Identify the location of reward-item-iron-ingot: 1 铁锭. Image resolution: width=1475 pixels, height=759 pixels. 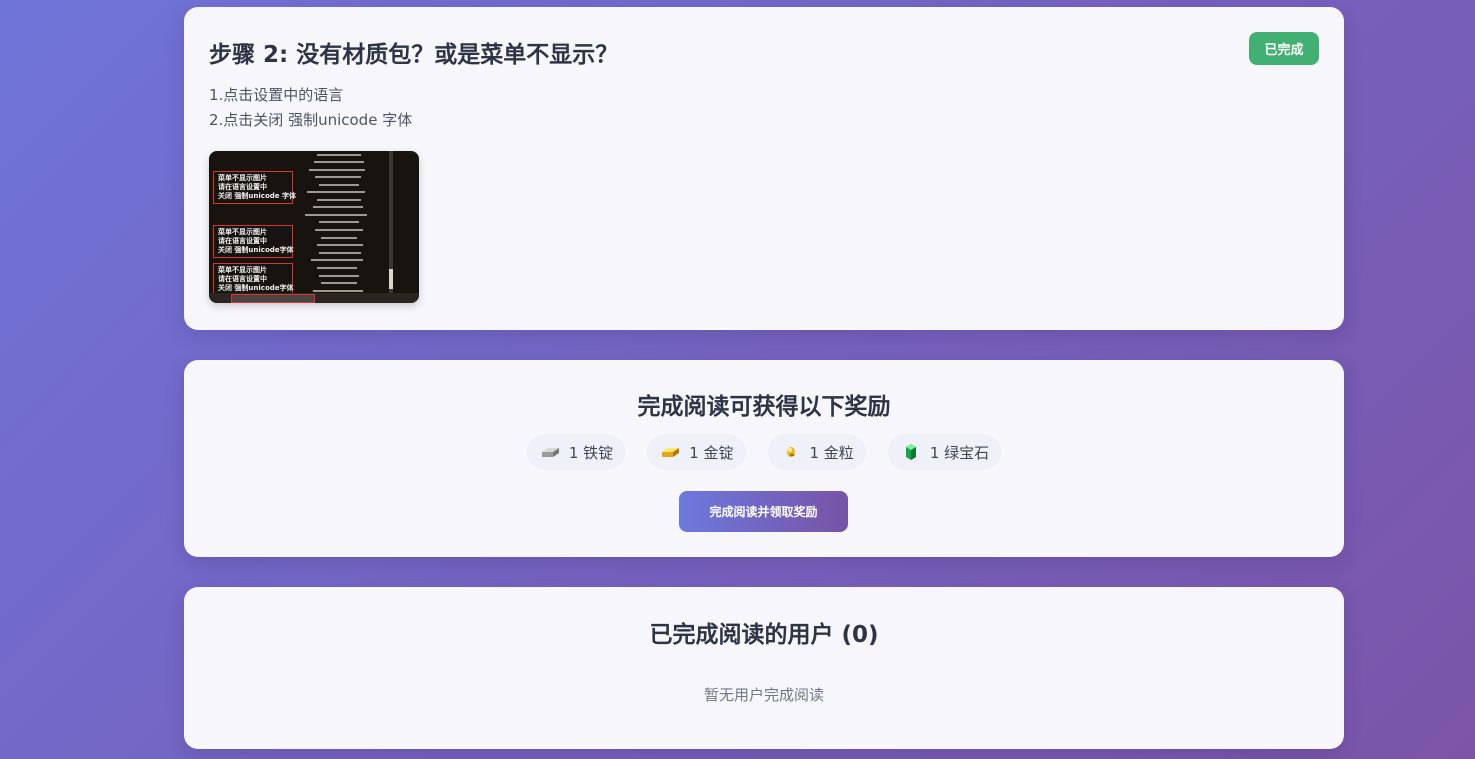
(576, 452).